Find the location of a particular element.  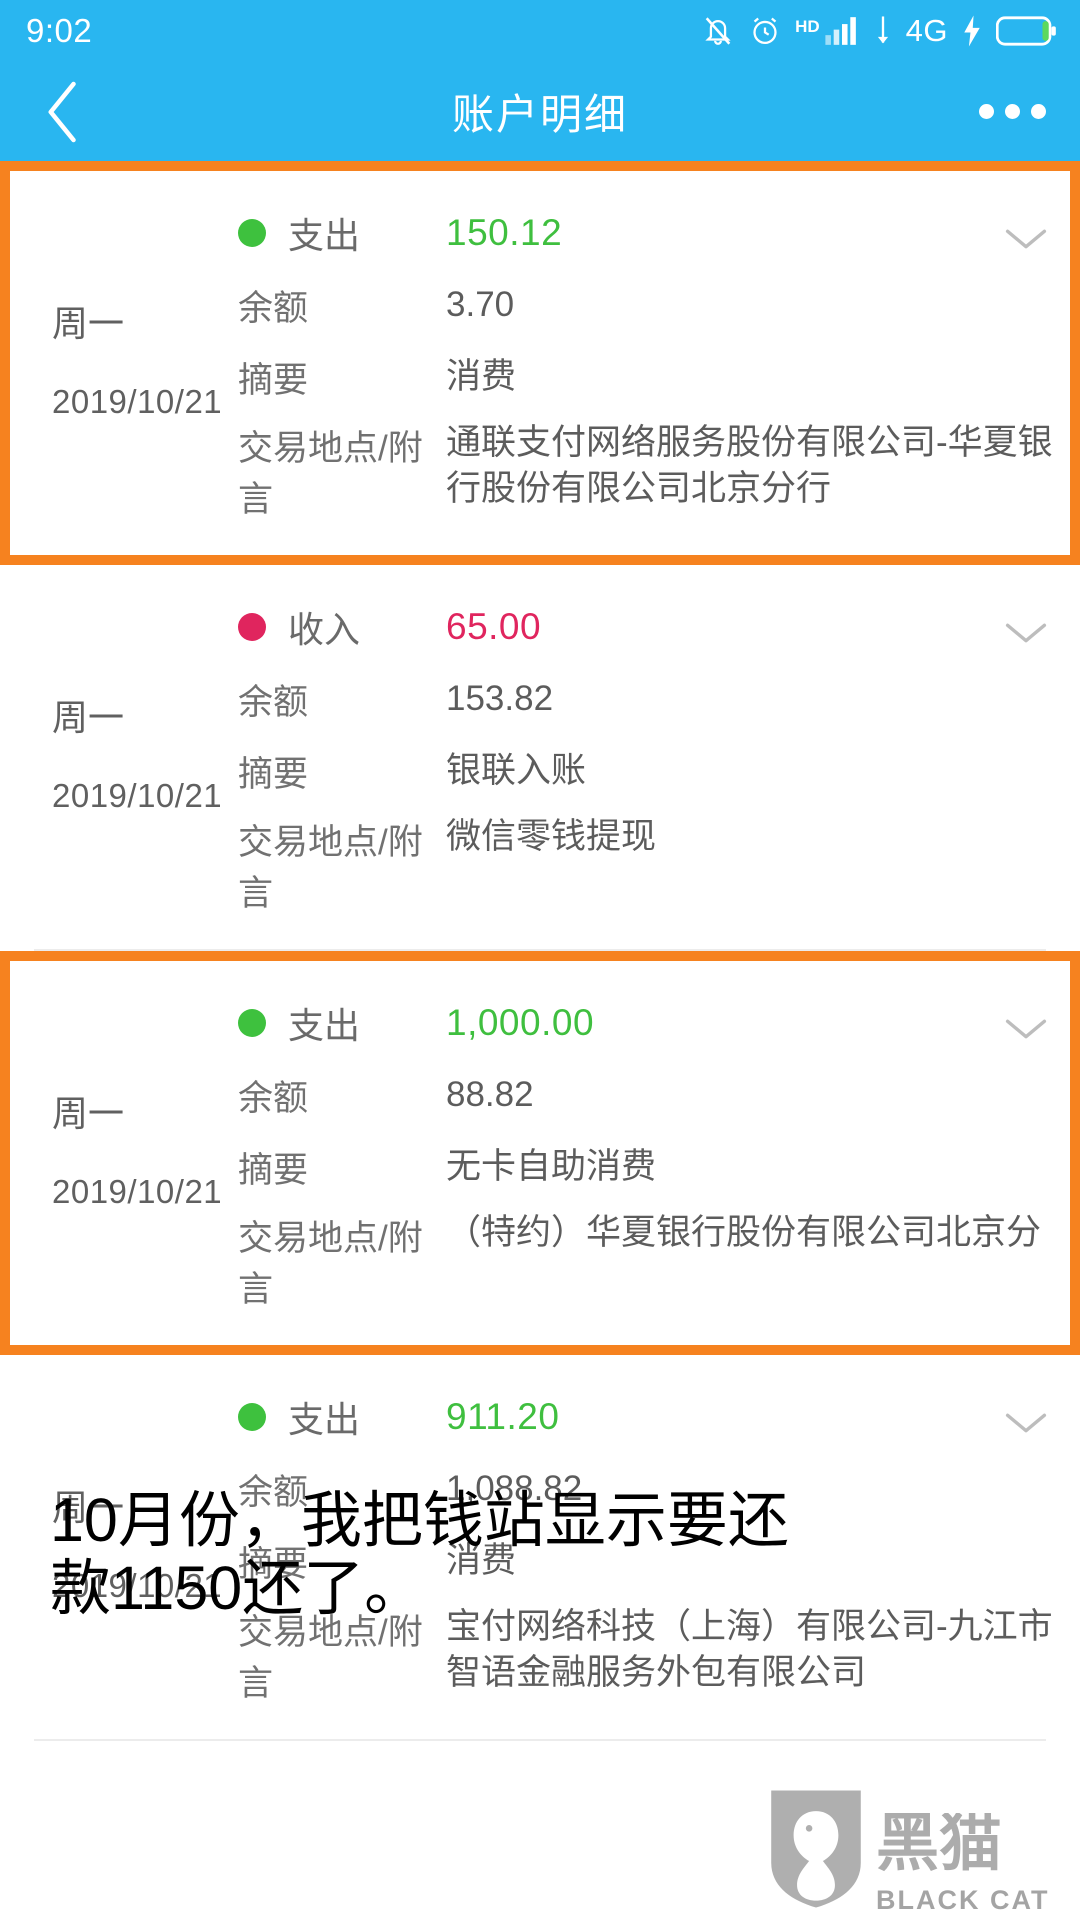

watermark-text: 黑猫 BLACK CAT is located at coordinates (962, 1862).